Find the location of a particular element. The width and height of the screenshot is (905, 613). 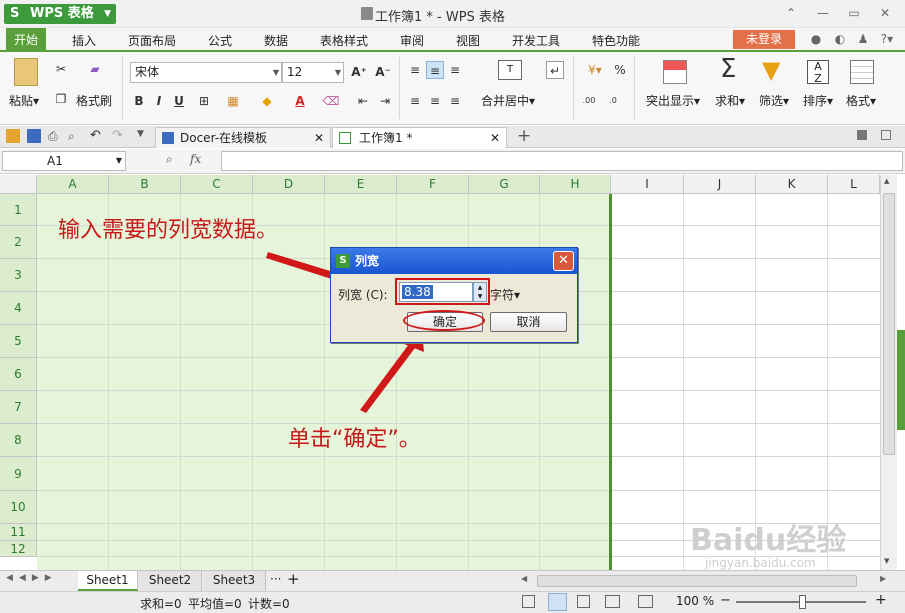

watermark-brand: Baidu经验 is located at coordinates (768, 540).